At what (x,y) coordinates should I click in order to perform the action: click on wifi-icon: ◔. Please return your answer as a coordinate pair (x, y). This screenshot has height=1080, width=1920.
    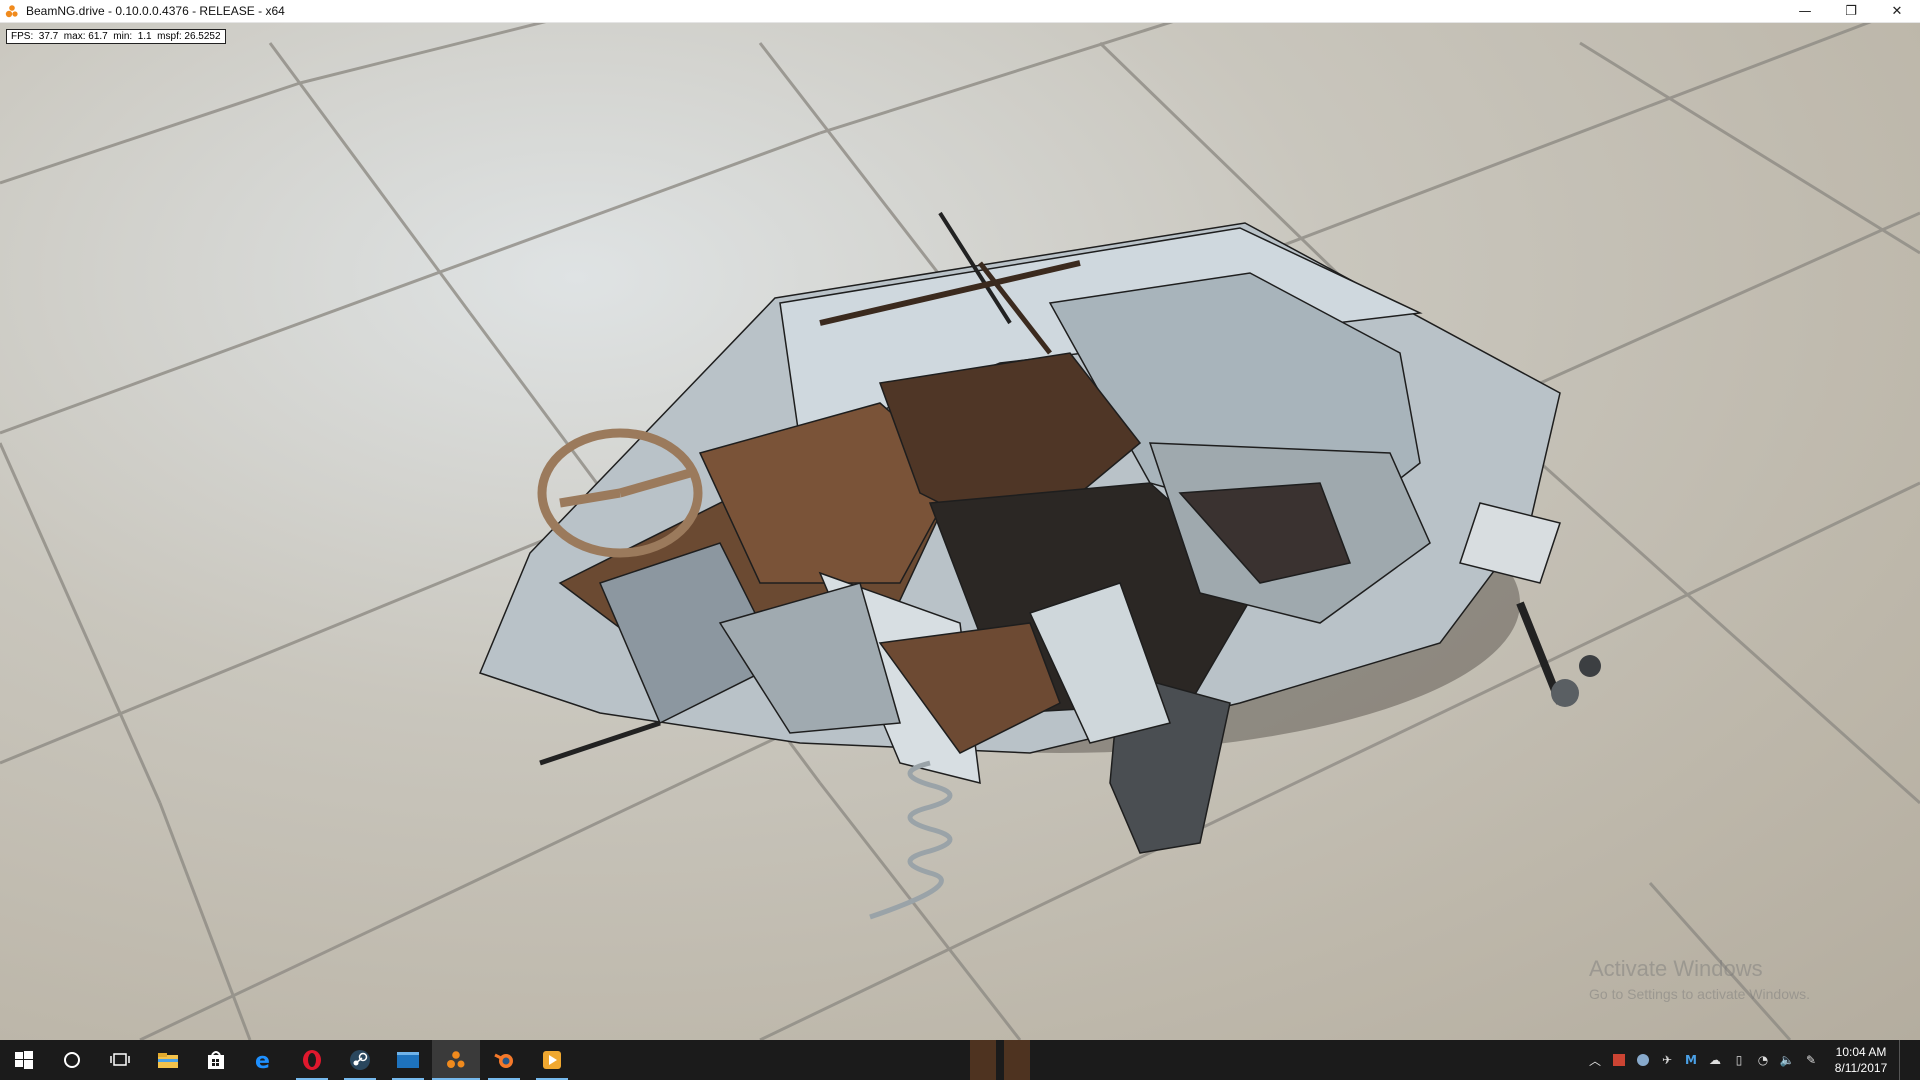
    Looking at the image, I should click on (1763, 1060).